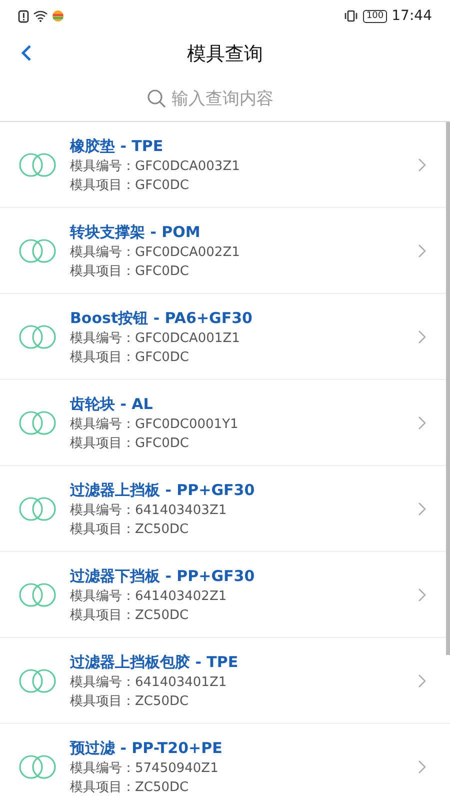  What do you see at coordinates (163, 490) in the screenshot?
I see `mold-name: 过滤器上挡板 - PP+GF30` at bounding box center [163, 490].